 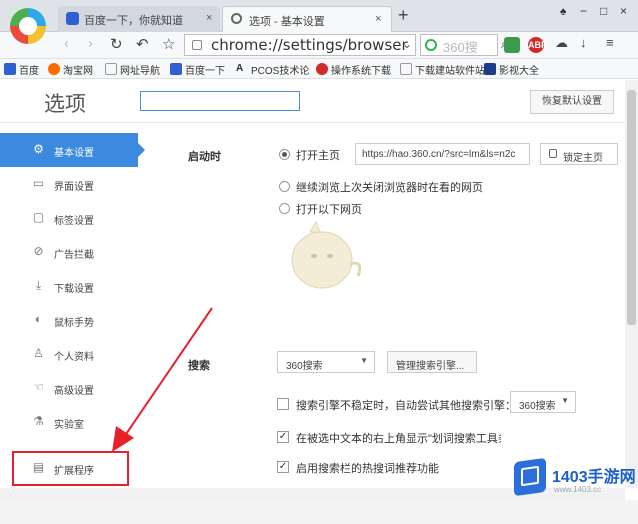 I want to click on tab-strip: 百度一下，你就知道 × 选项 - 基本设置 × + ♠ − □ ×, so click(x=319, y=16).